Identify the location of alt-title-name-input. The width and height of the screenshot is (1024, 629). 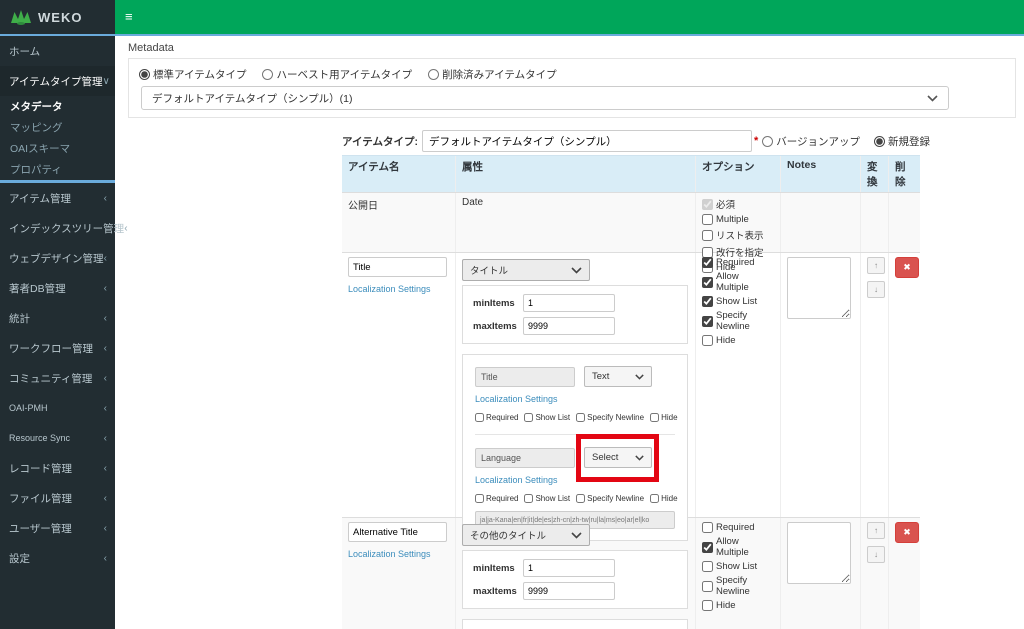
(397, 532).